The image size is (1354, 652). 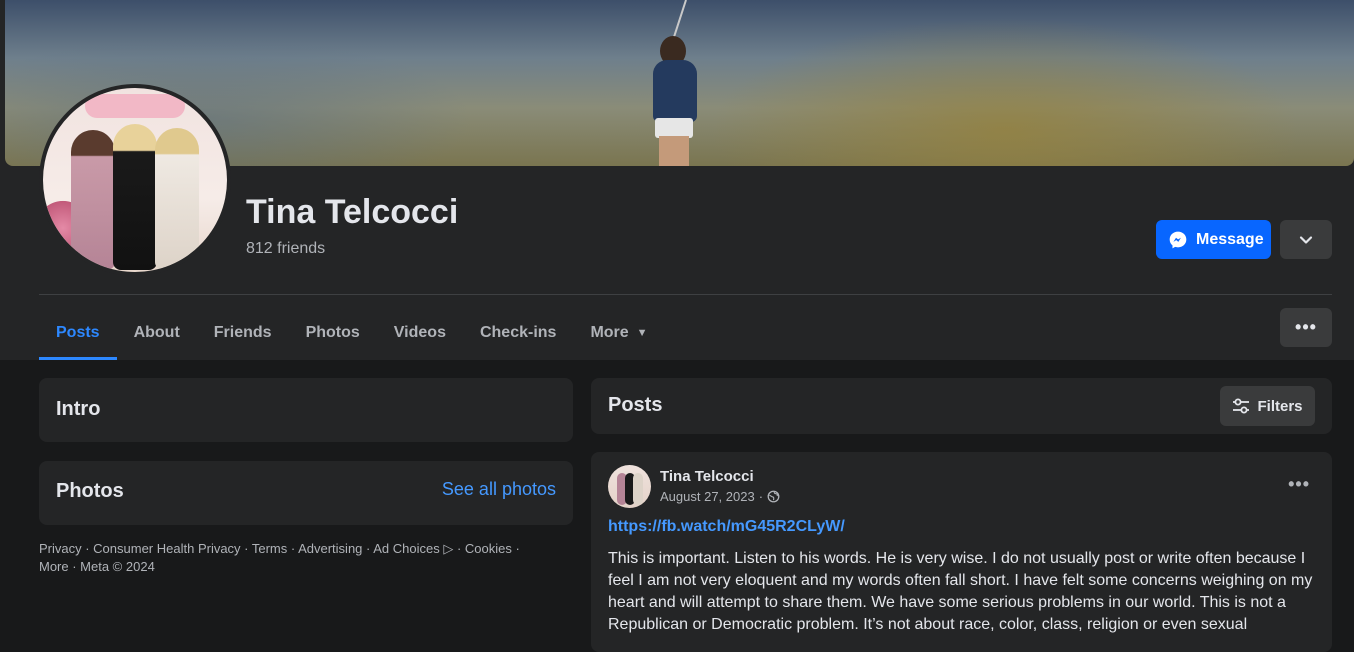 What do you see at coordinates (707, 476) in the screenshot?
I see `post-author-name: Tina Telcocci` at bounding box center [707, 476].